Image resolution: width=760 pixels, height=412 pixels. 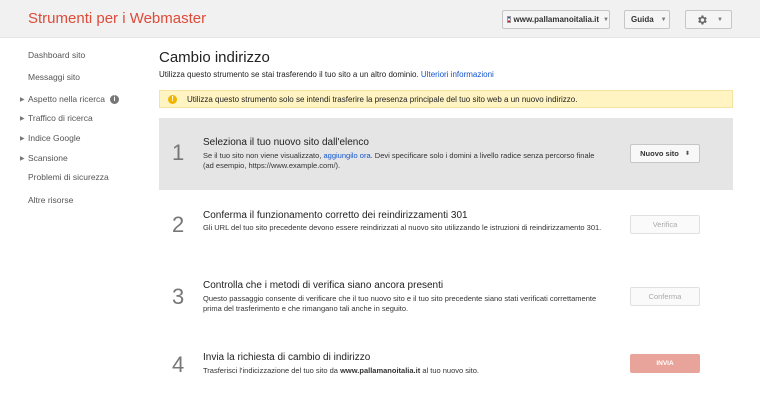 What do you see at coordinates (178, 224) in the screenshot?
I see `step-number: 2` at bounding box center [178, 224].